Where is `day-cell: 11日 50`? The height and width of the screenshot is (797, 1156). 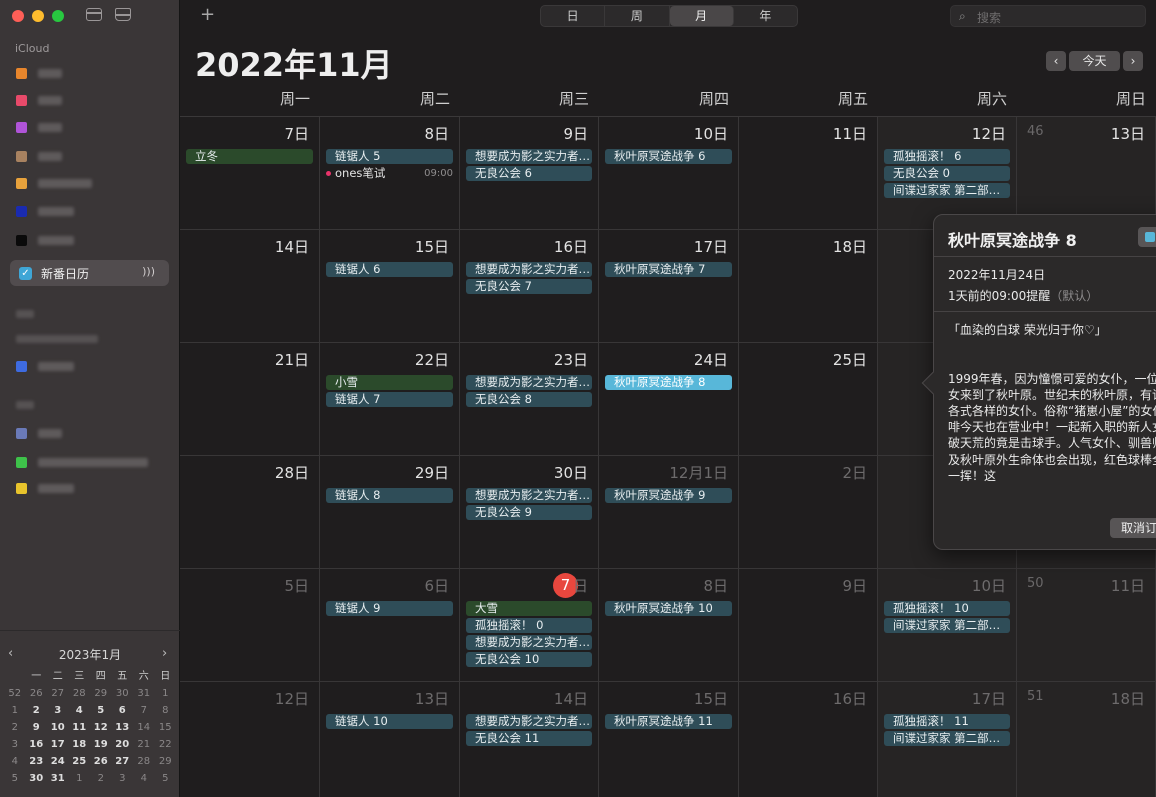 day-cell: 11日 50 is located at coordinates (1086, 625).